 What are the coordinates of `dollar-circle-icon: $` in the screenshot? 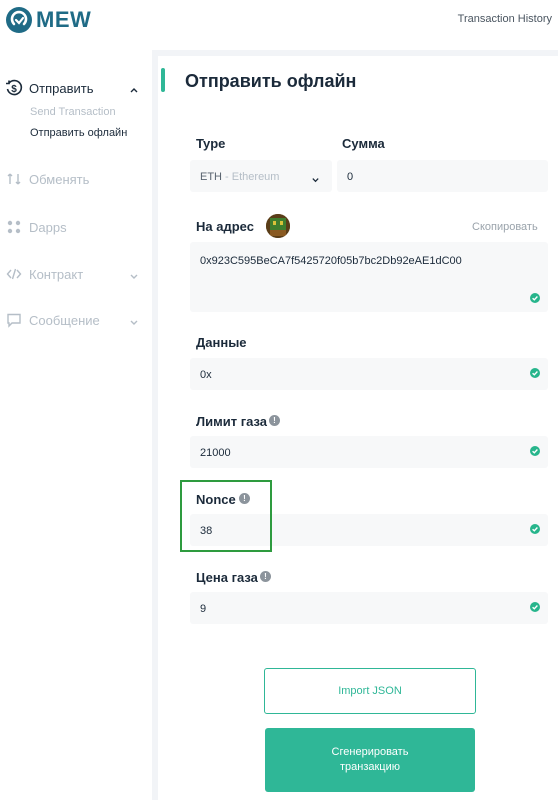 It's located at (14, 88).